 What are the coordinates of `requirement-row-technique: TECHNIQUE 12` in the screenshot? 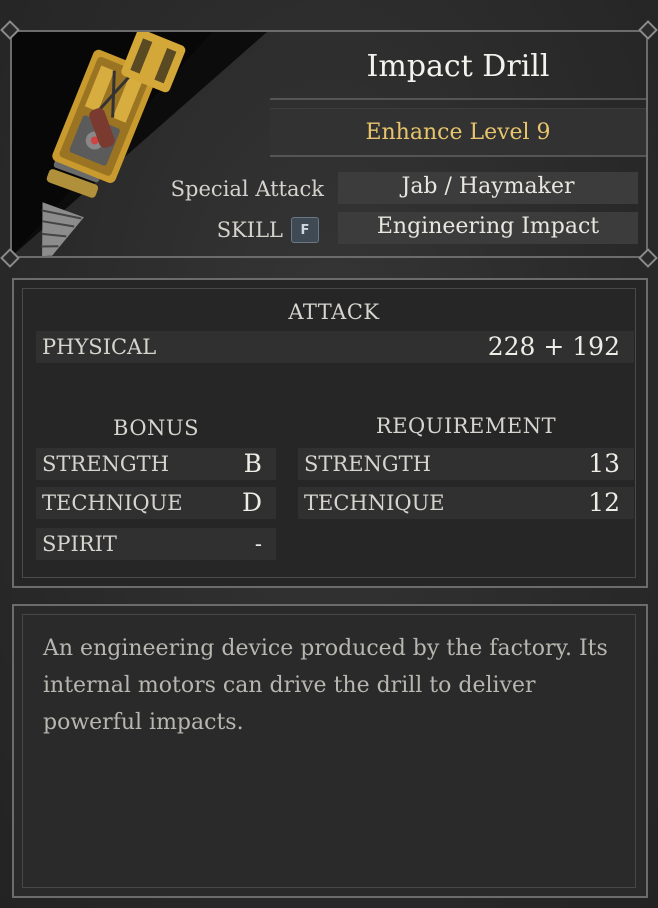 It's located at (466, 503).